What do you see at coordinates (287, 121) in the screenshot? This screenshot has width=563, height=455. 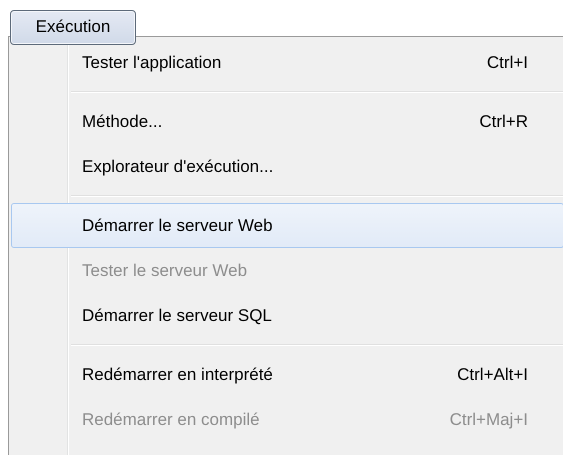 I see `menu-item: Méthode... Ctrl+R` at bounding box center [287, 121].